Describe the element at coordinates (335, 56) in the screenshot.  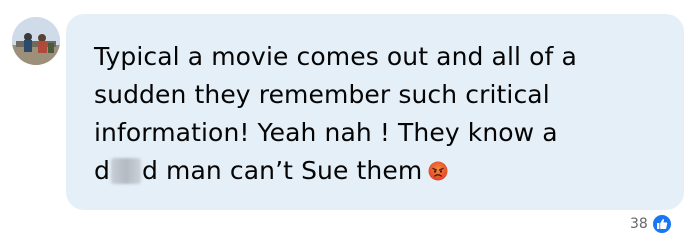
I see `comment-line: Typical a movie comes out and all of a` at that location.